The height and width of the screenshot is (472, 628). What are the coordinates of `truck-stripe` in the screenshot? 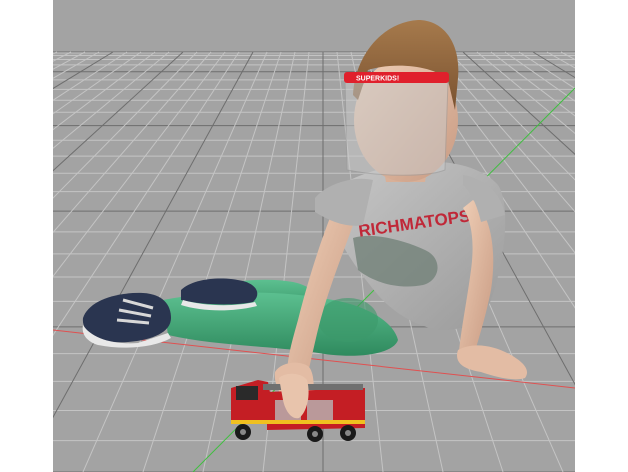 It's located at (298, 422).